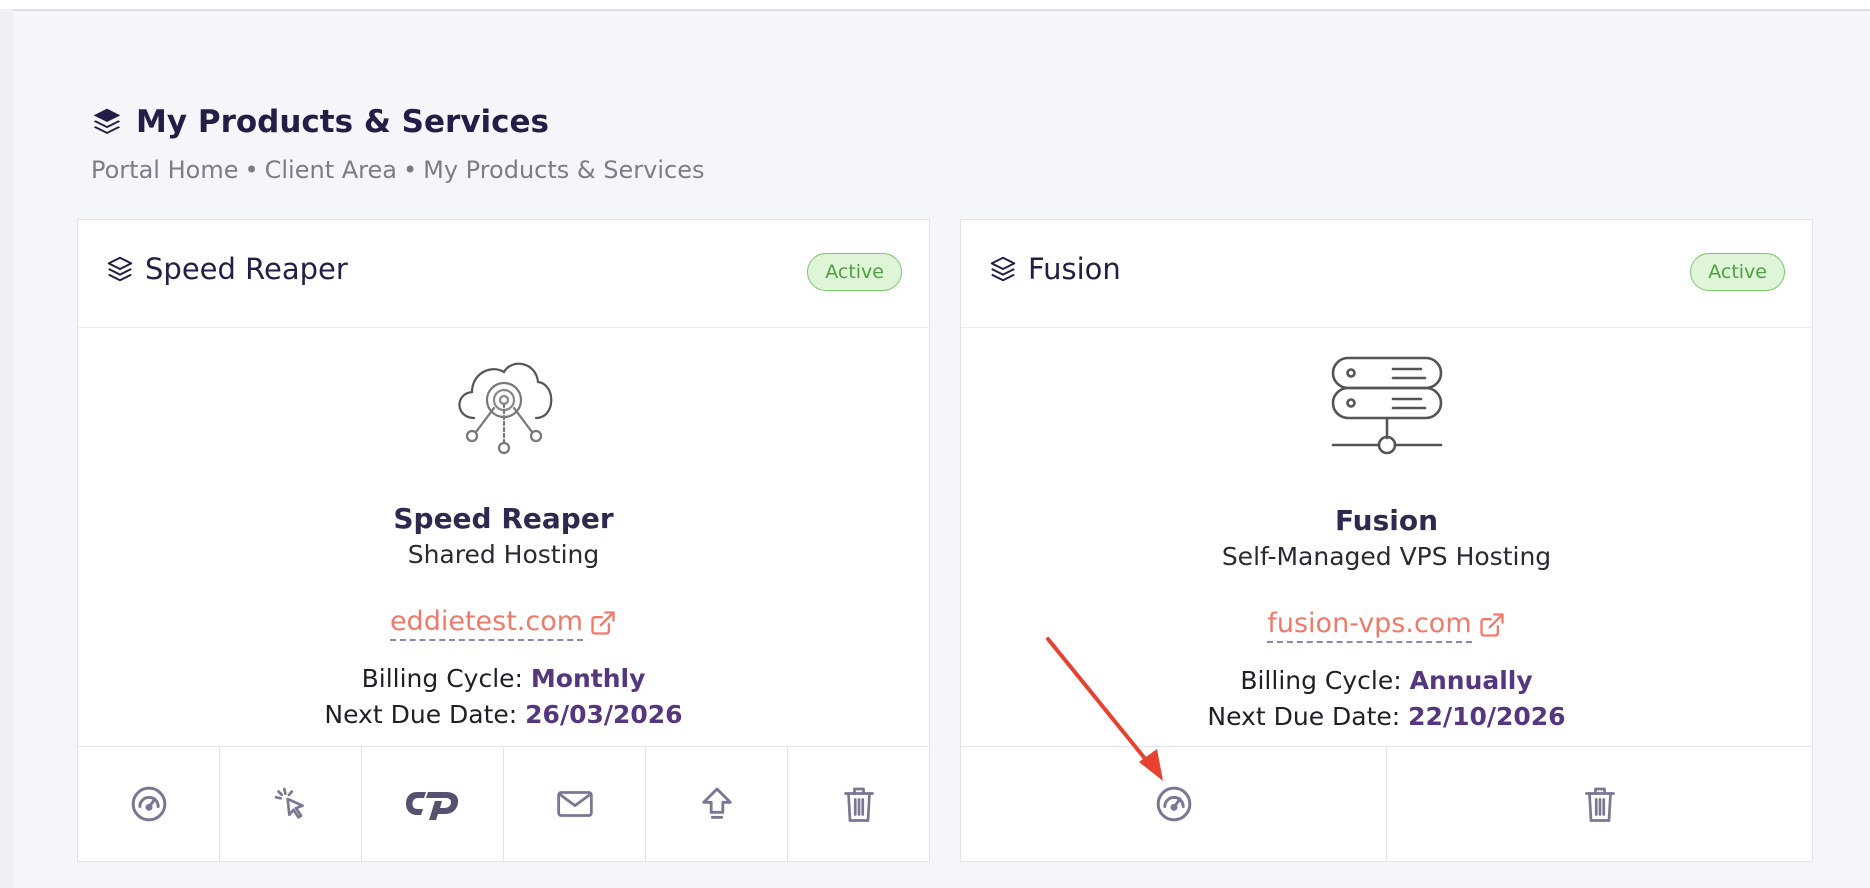  I want to click on product-type: Self-Managed VPS Hosting, so click(1386, 556).